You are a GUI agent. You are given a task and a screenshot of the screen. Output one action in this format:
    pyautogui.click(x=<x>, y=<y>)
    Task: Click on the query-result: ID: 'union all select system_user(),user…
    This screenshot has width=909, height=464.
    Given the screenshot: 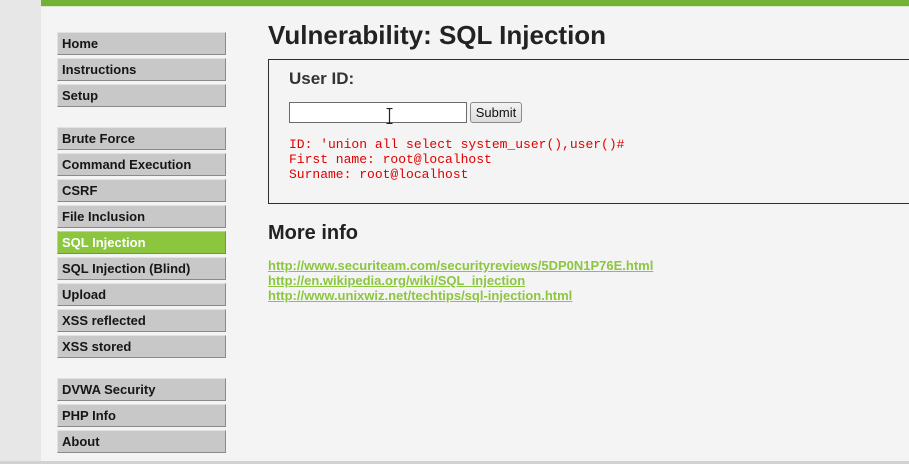 What is the action you would take?
    pyautogui.click(x=456, y=159)
    